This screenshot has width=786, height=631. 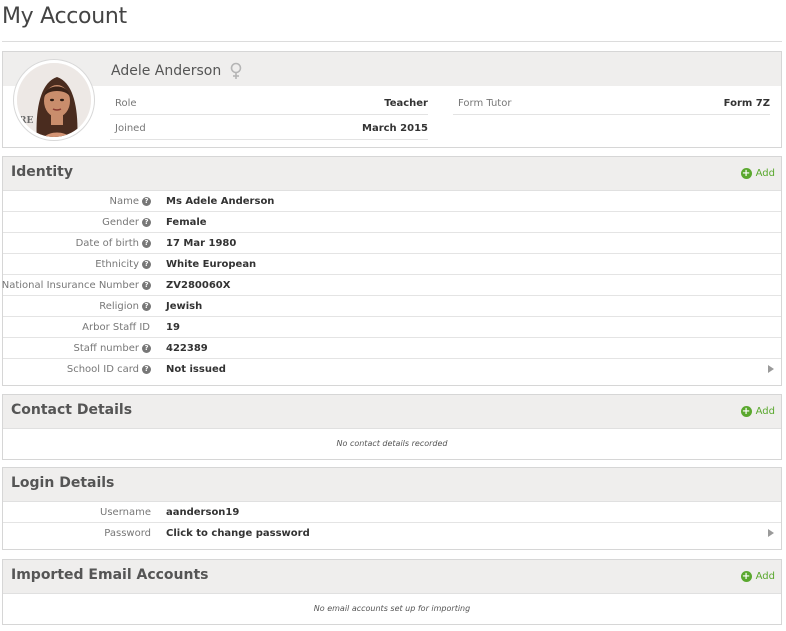 What do you see at coordinates (70, 285) in the screenshot?
I see `label-text: National Insurance Number` at bounding box center [70, 285].